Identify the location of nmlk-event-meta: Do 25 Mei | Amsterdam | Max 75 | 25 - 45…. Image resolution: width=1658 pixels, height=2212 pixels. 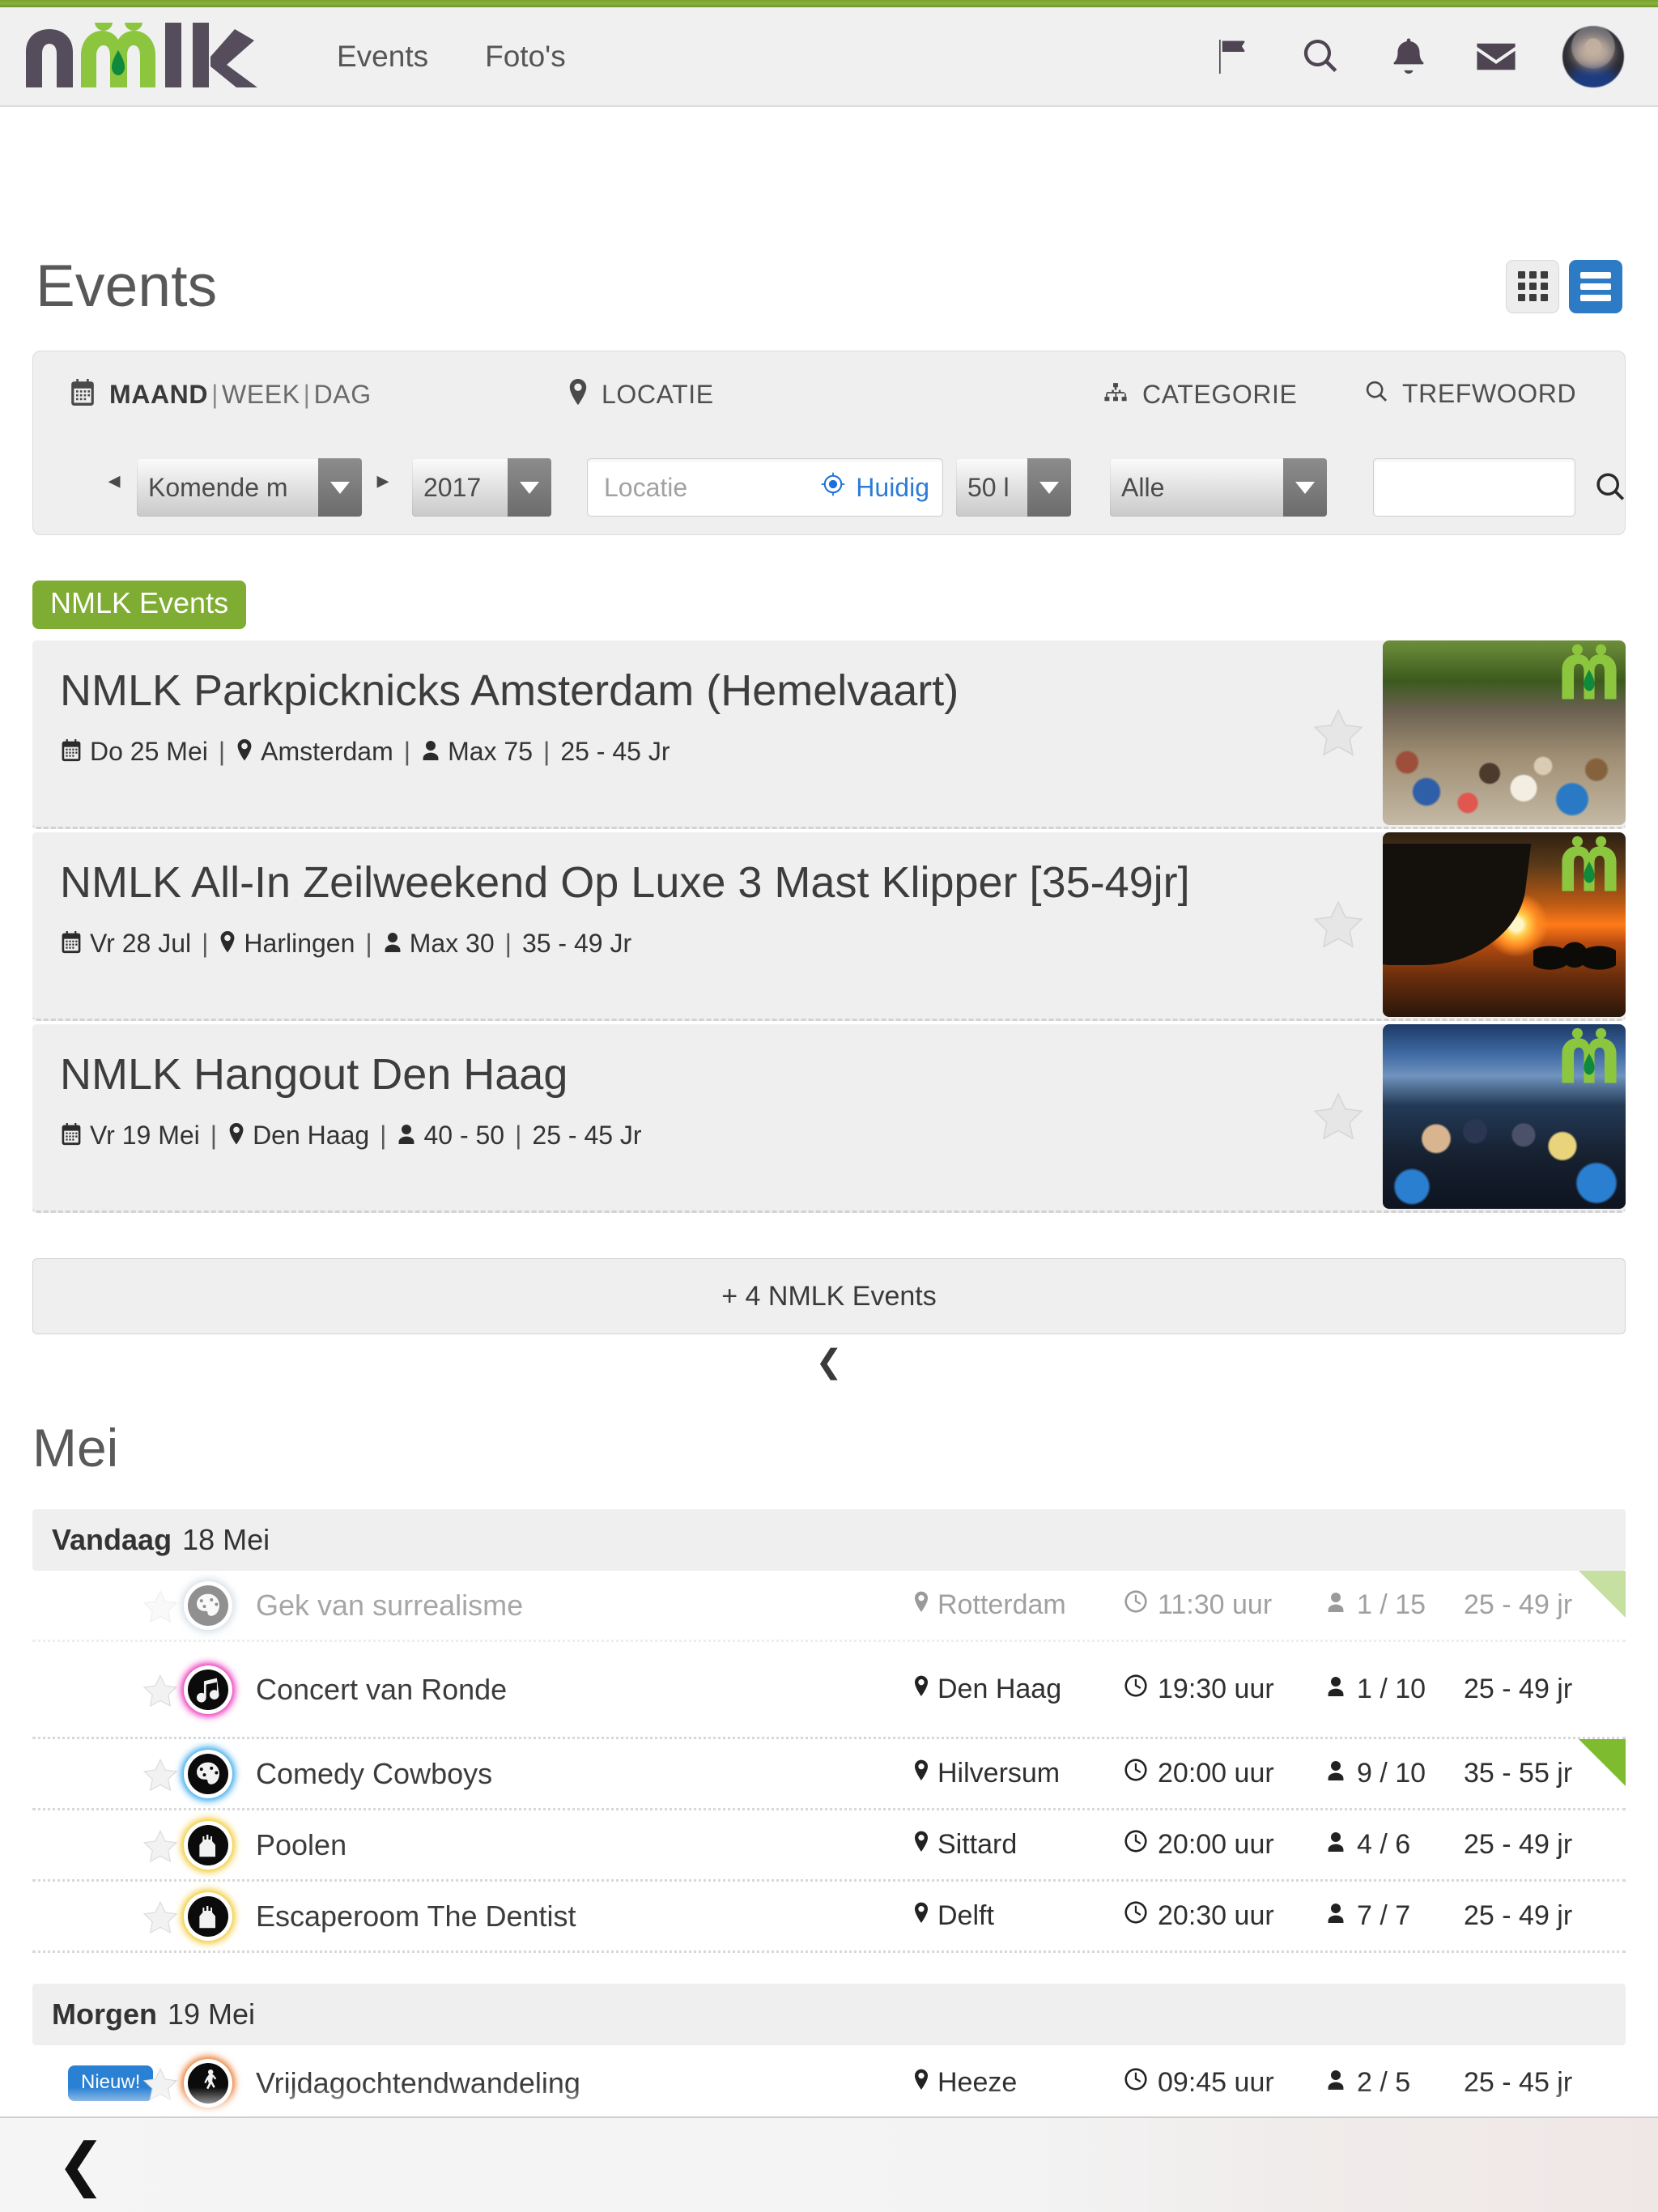
(677, 752).